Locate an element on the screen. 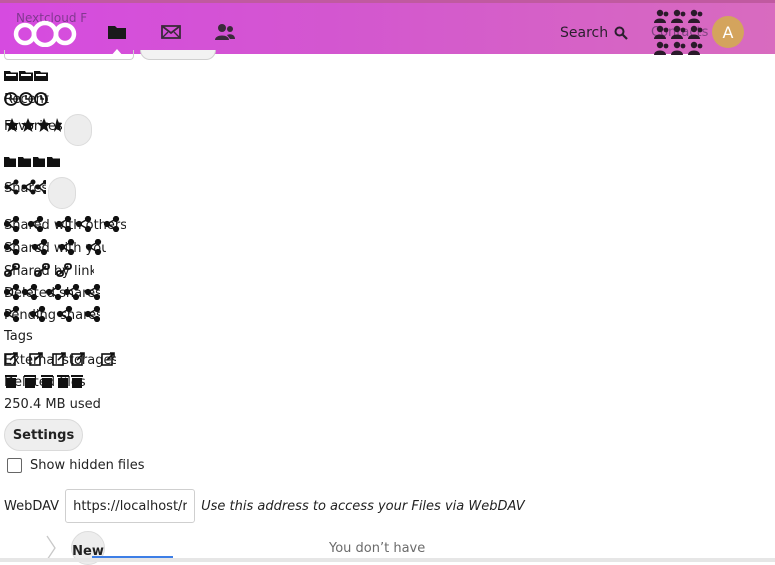 This screenshot has width=775, height=565. files-app-button is located at coordinates (117, 32).